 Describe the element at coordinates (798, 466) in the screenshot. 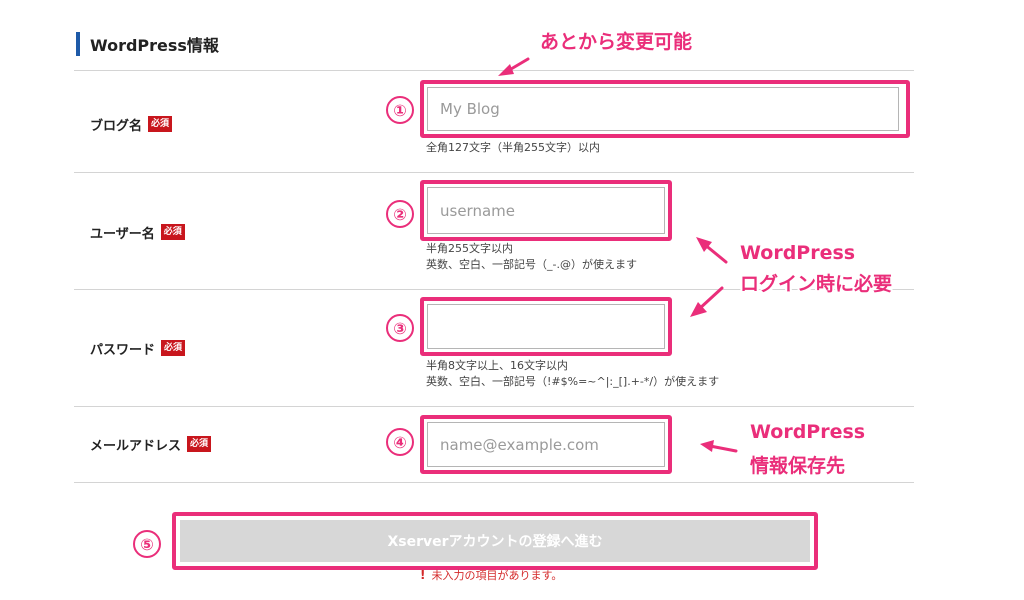

I see `annotation-info-line2: 情報保存先` at that location.